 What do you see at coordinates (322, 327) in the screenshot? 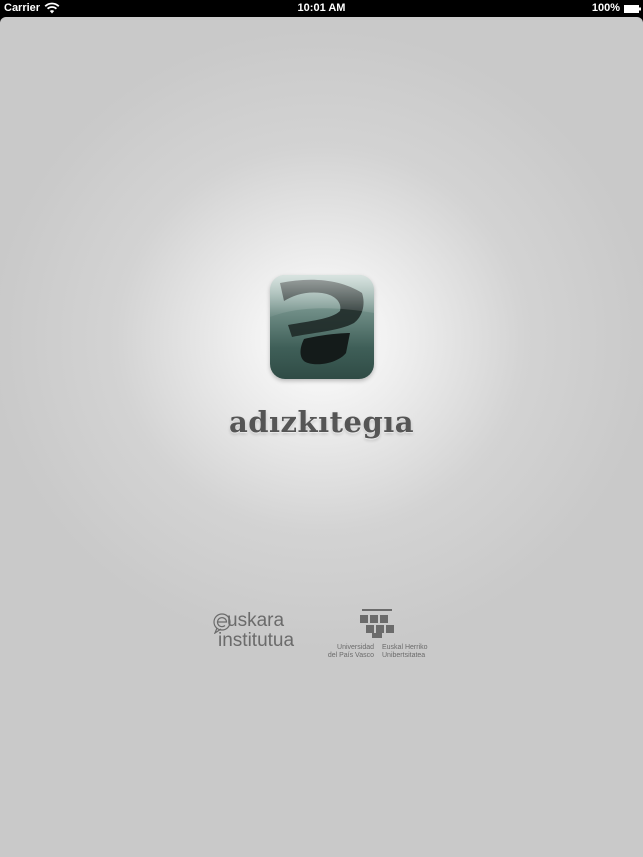
I see `letter-a-icon` at bounding box center [322, 327].